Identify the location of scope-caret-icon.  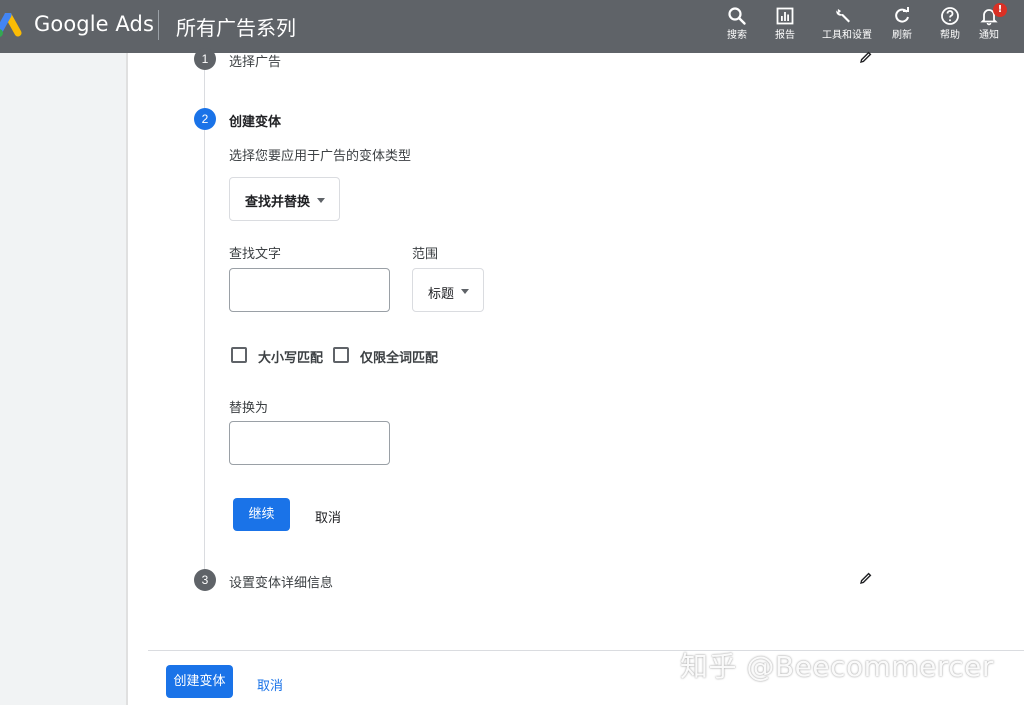
(465, 291).